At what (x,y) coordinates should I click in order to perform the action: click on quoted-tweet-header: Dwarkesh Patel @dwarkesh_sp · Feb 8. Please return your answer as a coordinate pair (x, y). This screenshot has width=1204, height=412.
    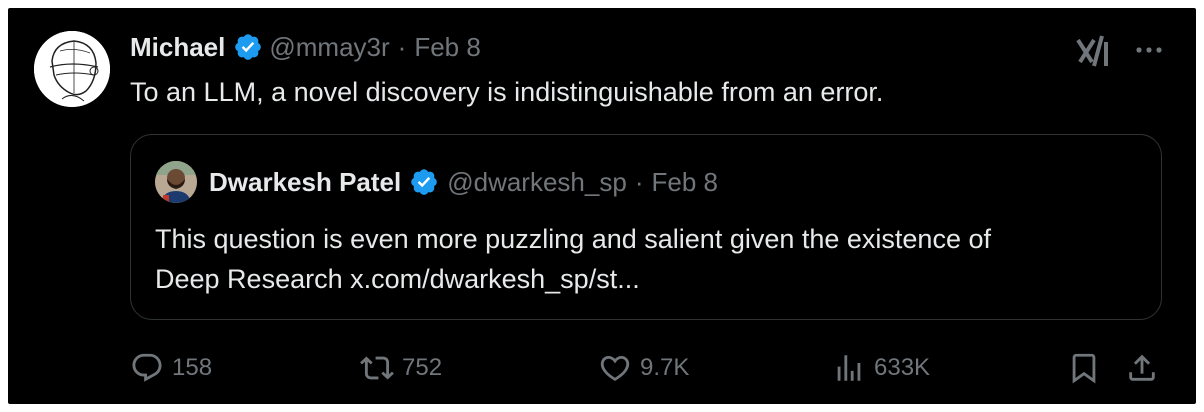
    Looking at the image, I should click on (463, 182).